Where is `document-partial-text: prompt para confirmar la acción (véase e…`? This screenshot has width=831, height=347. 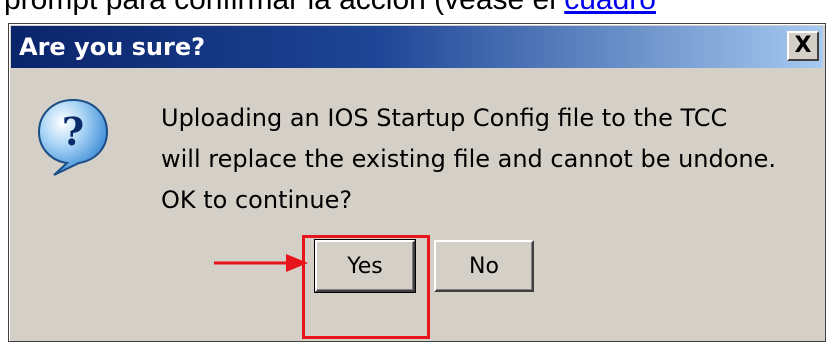
document-partial-text: prompt para confirmar la acción (véase e… is located at coordinates (284, 8).